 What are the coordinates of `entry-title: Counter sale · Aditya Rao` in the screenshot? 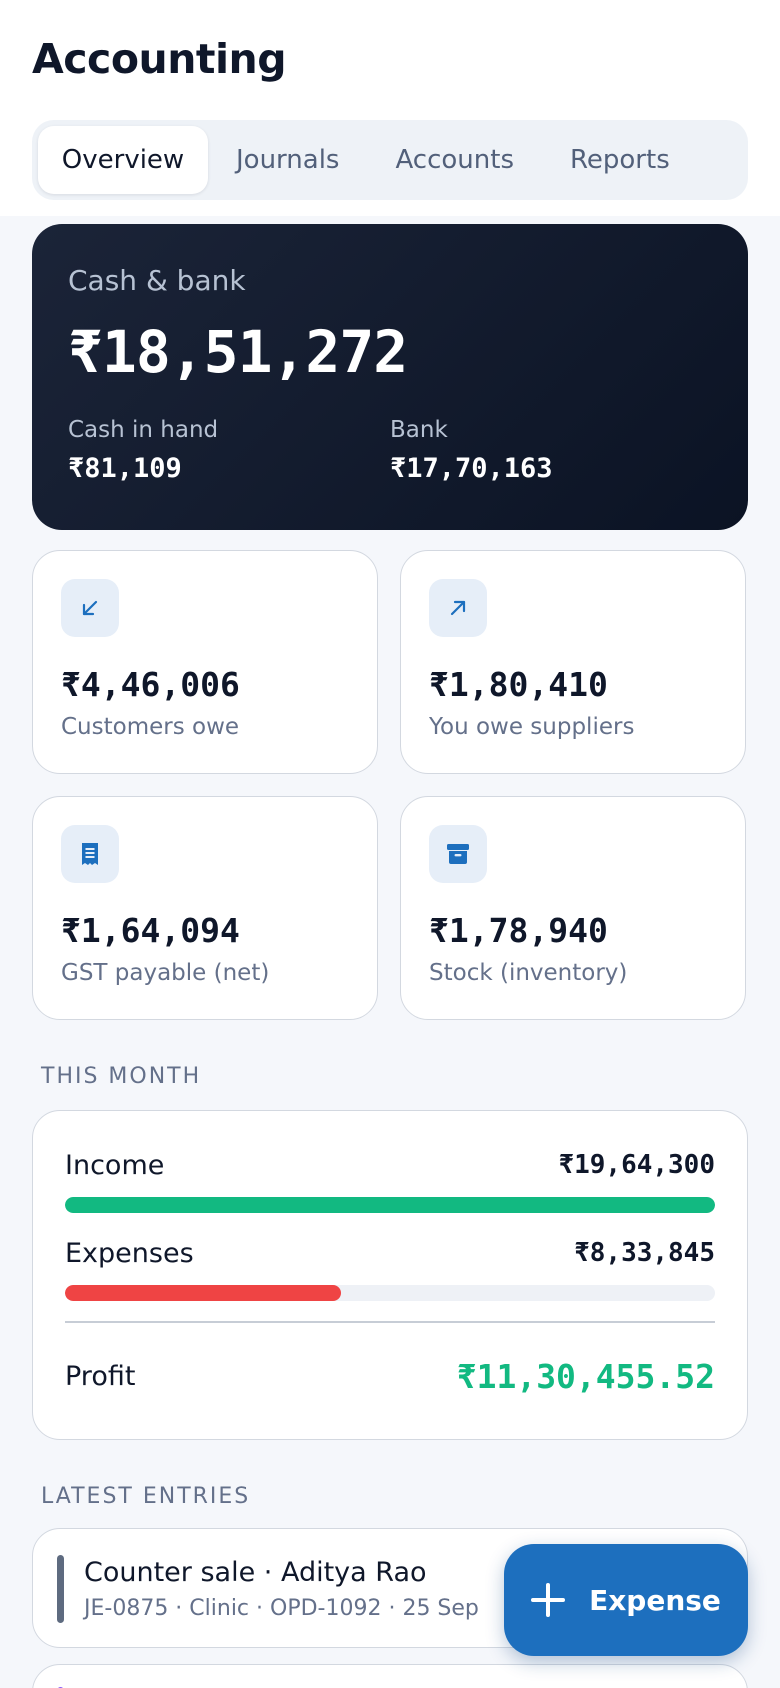 It's located at (255, 1572).